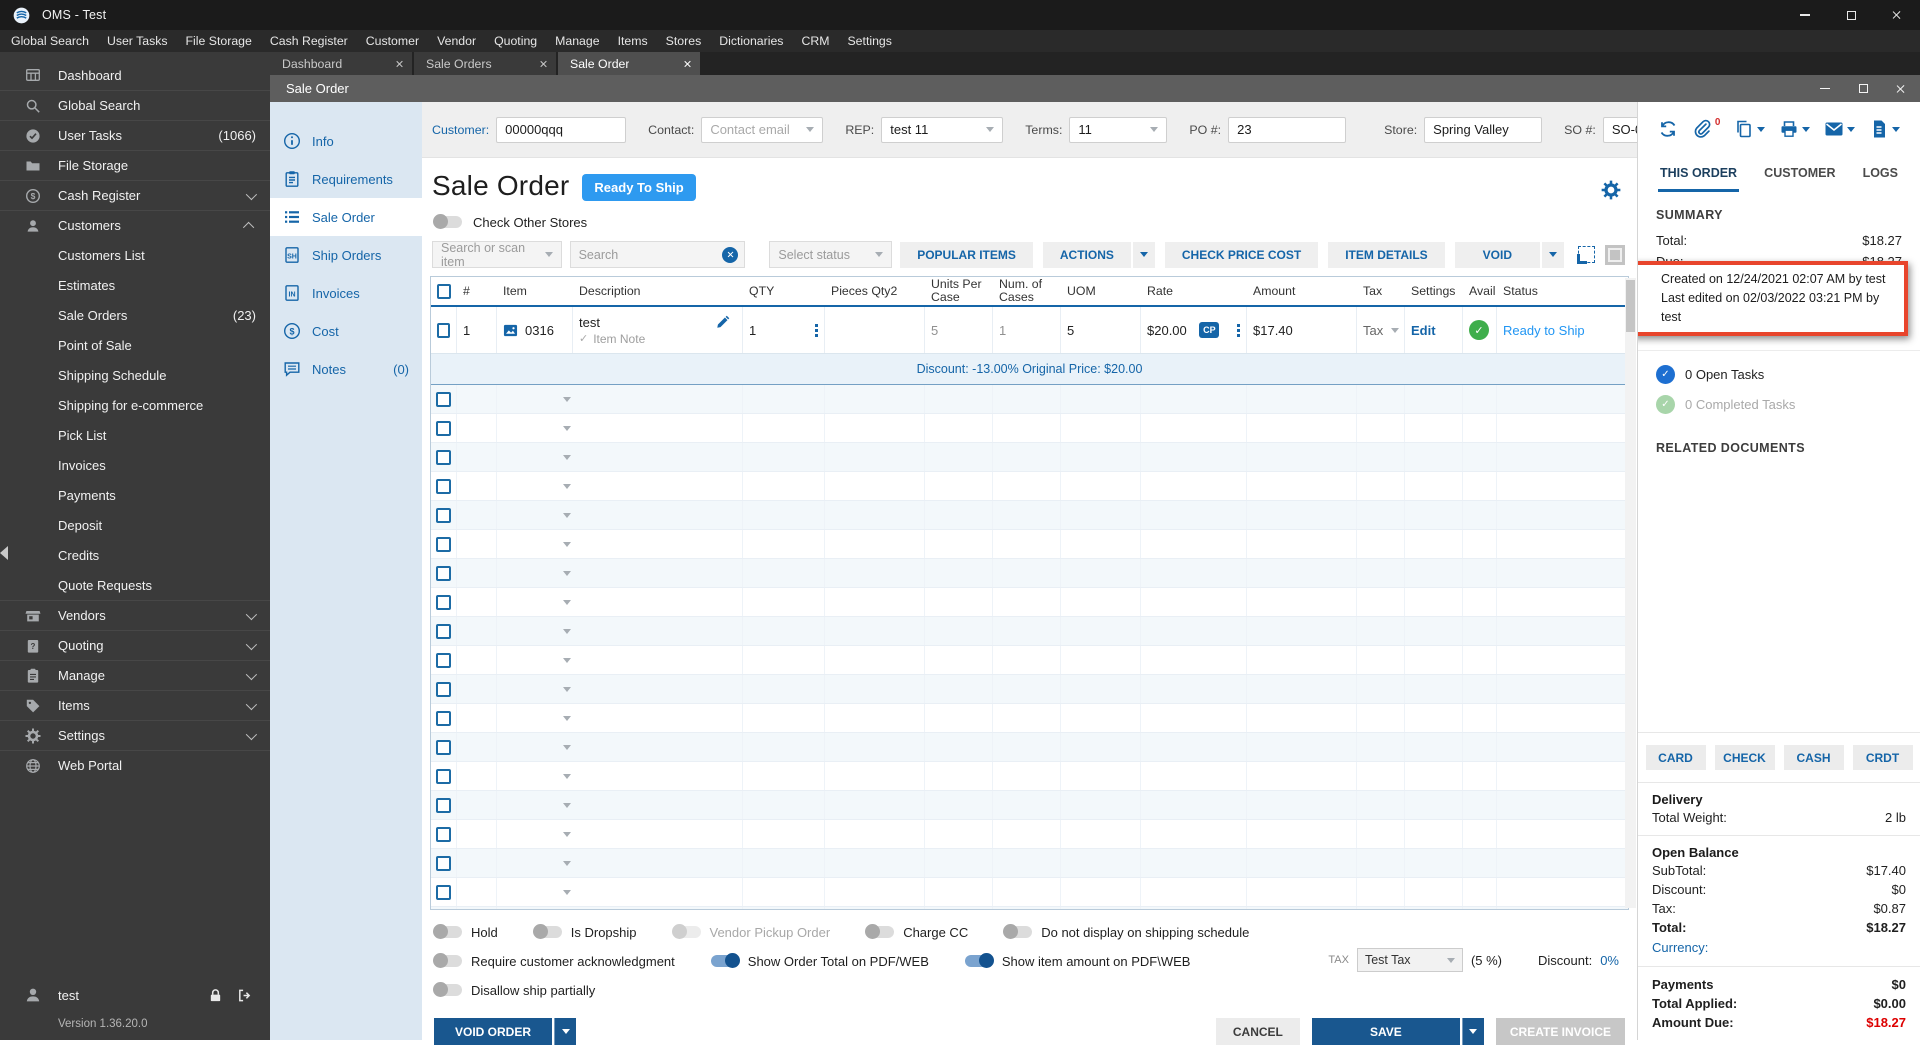  Describe the element at coordinates (1630, 306) in the screenshot. I see `scrollbar-thumb` at that location.